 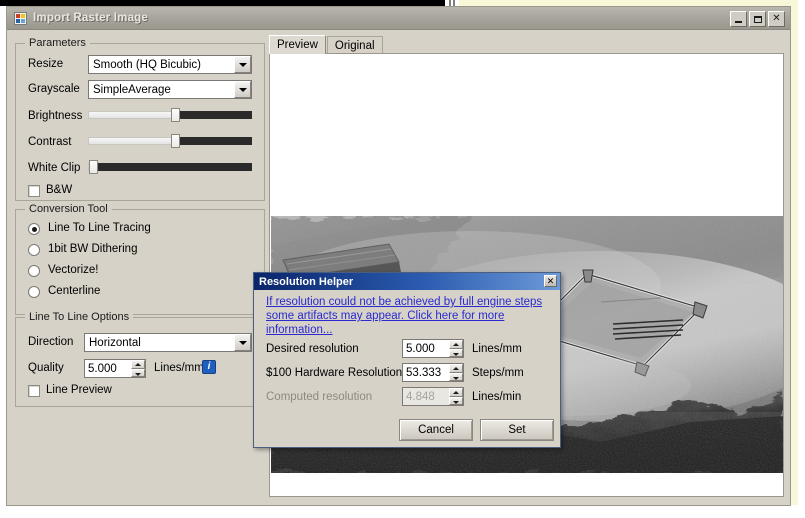 What do you see at coordinates (54, 89) in the screenshot?
I see `grayscale-label: Grayscale` at bounding box center [54, 89].